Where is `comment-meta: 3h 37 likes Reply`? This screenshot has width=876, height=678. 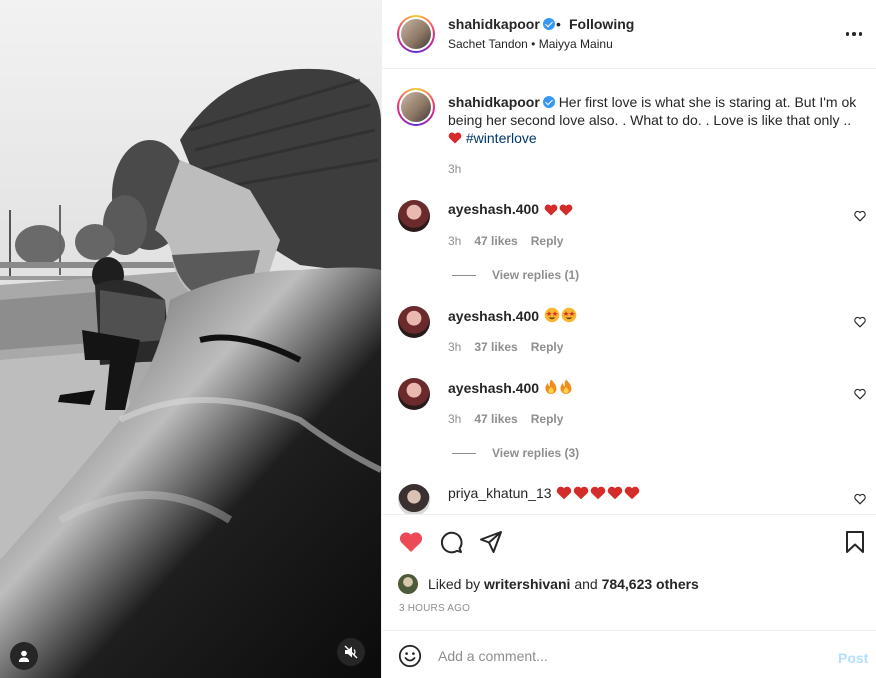
comment-meta: 3h 37 likes Reply is located at coordinates (505, 347).